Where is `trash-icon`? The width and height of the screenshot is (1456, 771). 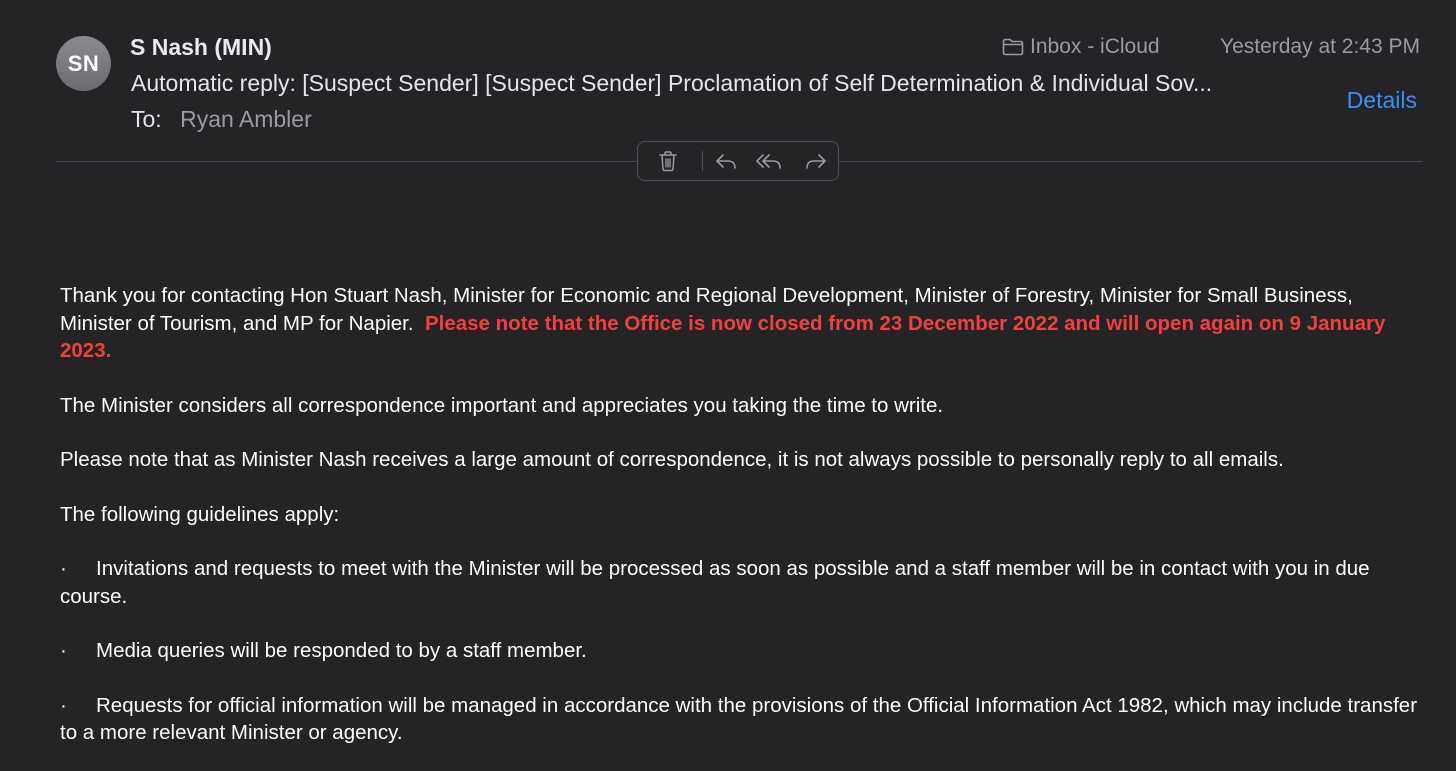 trash-icon is located at coordinates (668, 161).